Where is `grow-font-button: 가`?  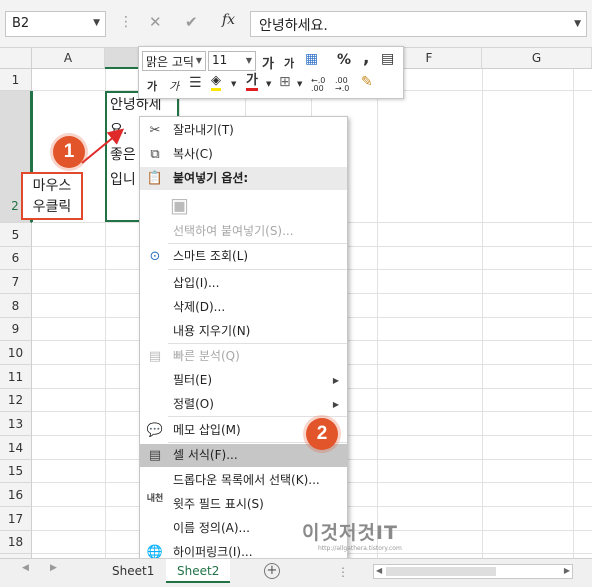
grow-font-button: 가 is located at coordinates (268, 62).